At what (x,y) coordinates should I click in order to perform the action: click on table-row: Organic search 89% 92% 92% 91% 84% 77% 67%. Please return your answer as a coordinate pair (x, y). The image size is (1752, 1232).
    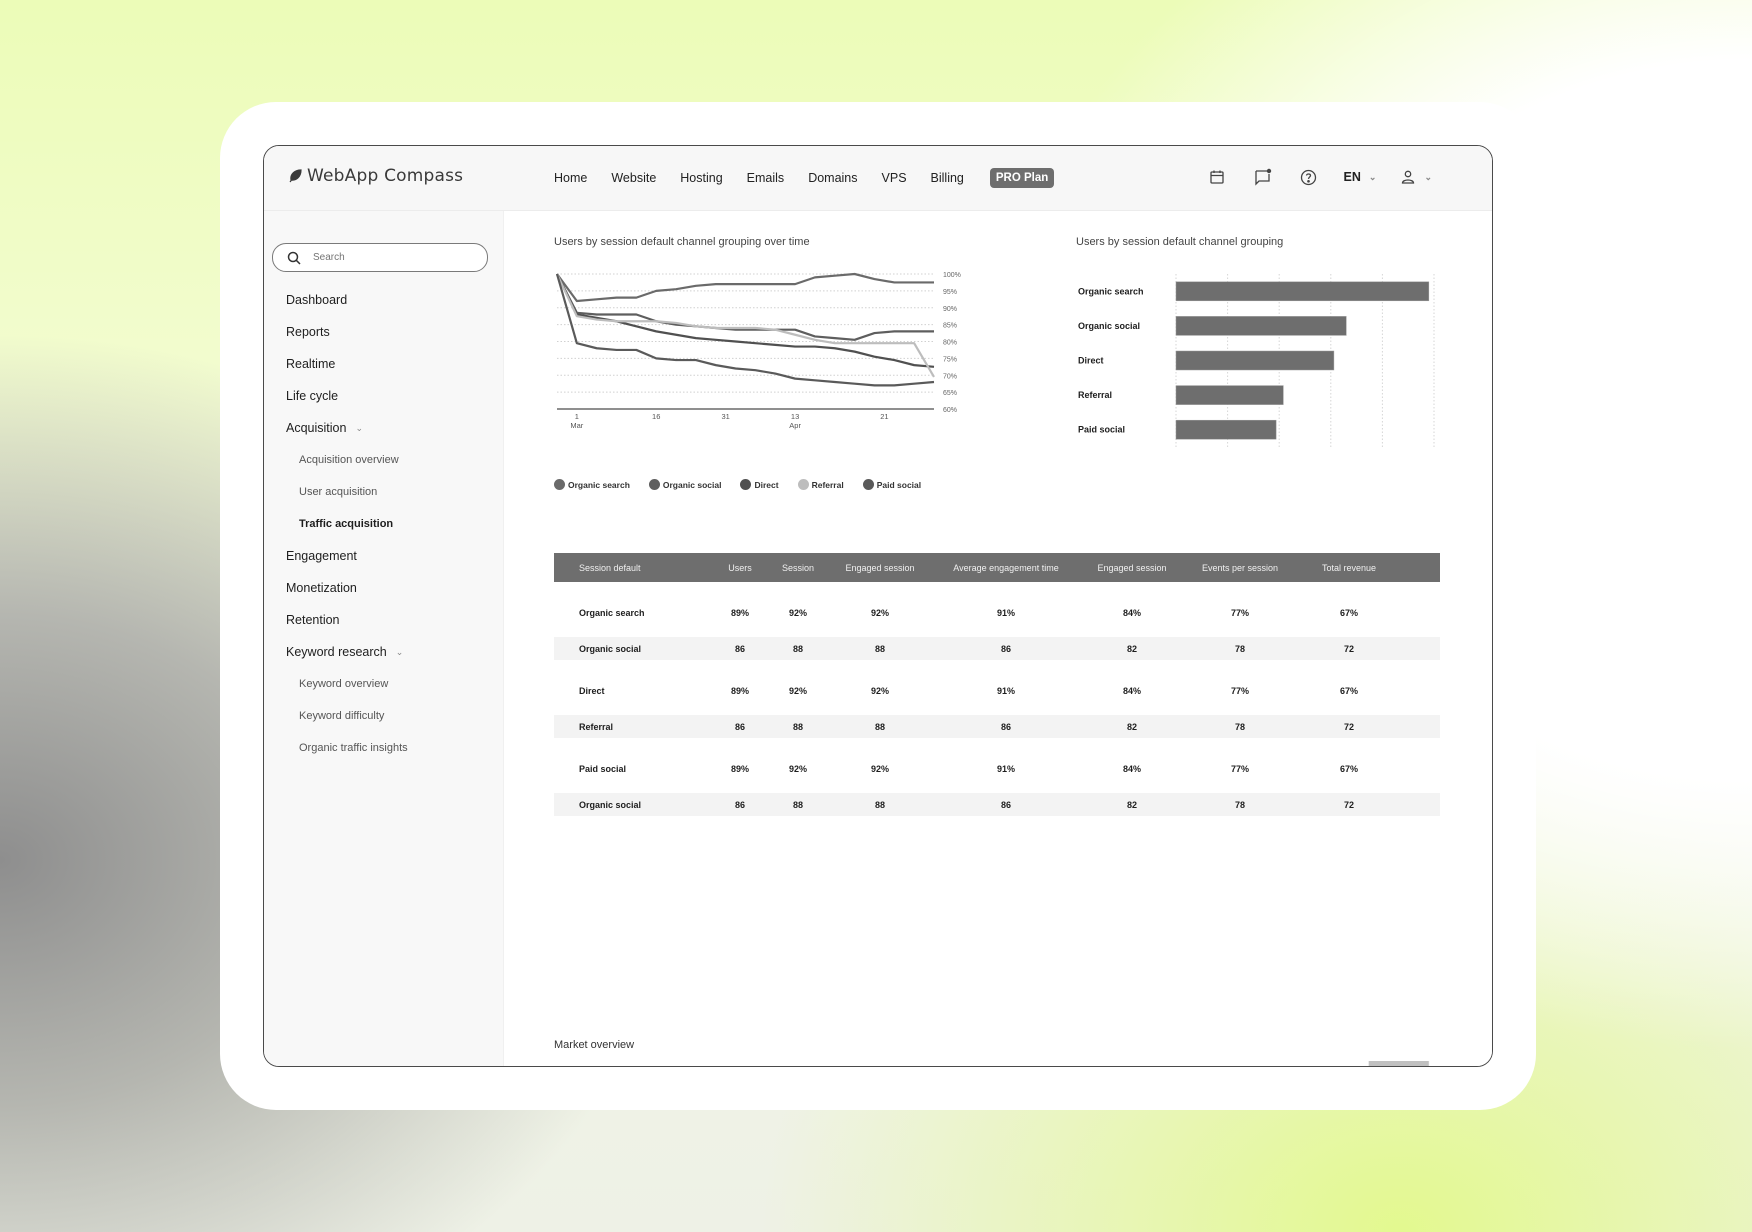
    Looking at the image, I should click on (997, 609).